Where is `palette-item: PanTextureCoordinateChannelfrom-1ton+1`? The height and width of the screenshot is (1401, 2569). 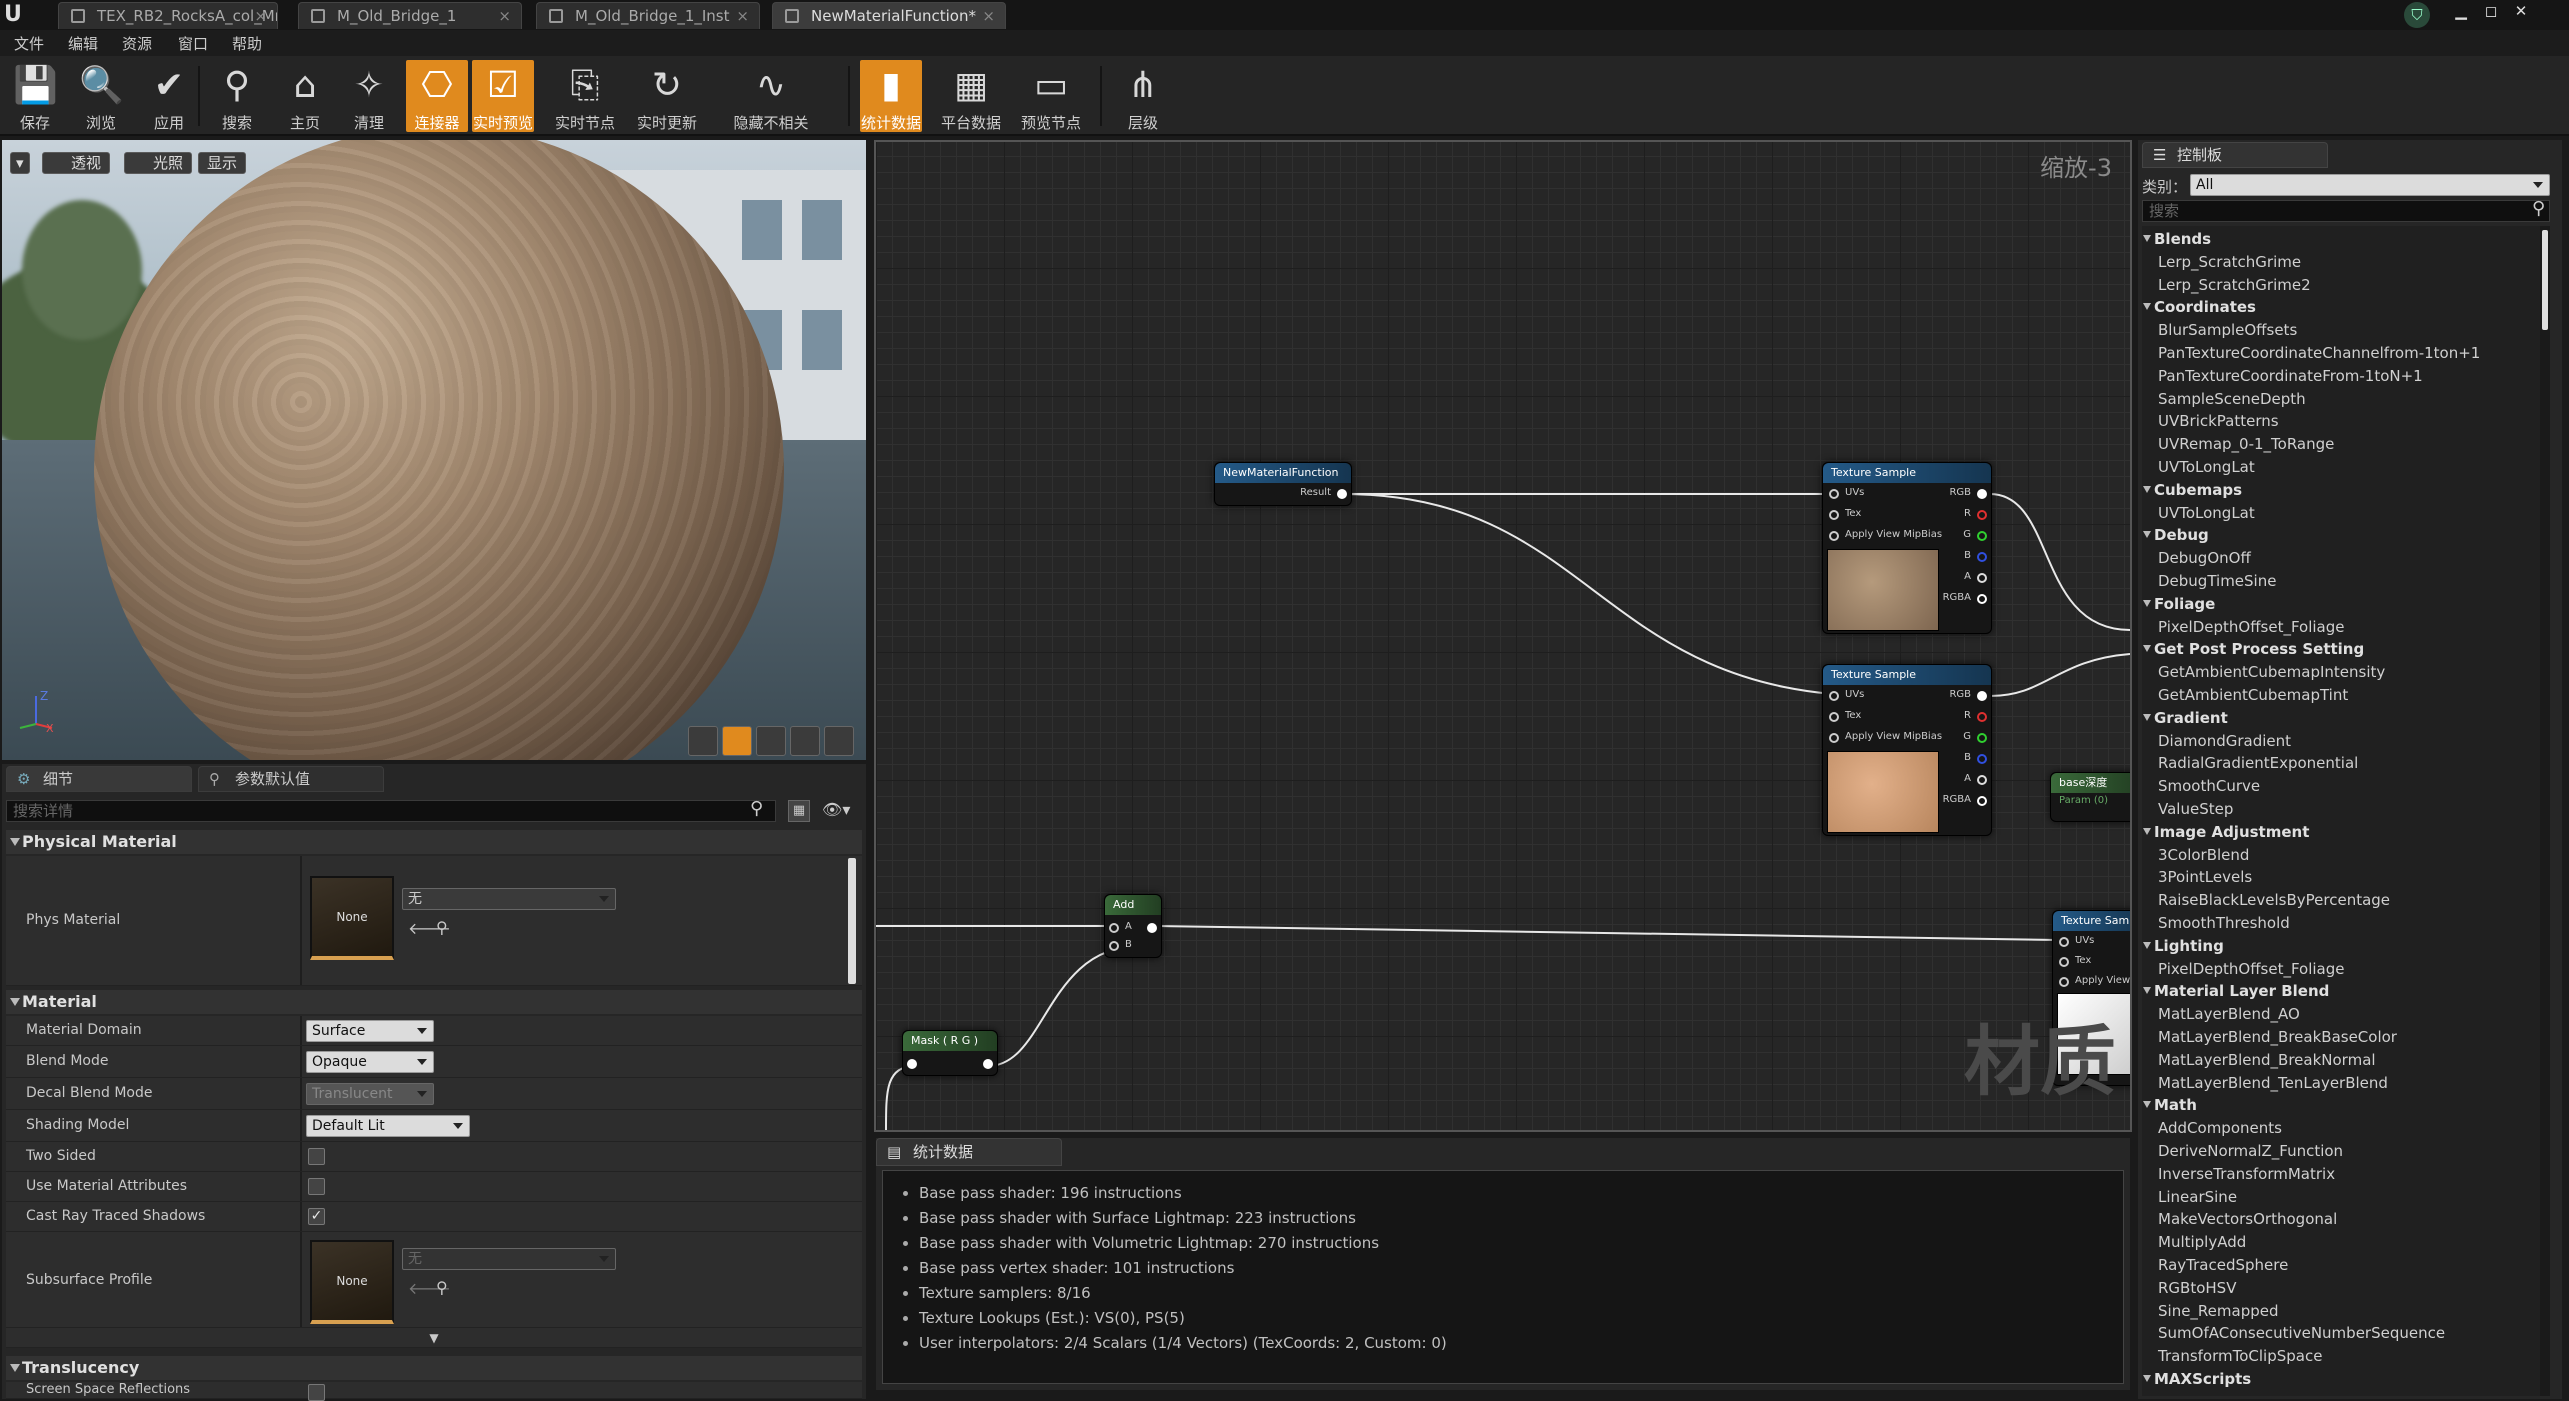 palette-item: PanTextureCoordinateChannelfrom-1ton+1 is located at coordinates (2319, 353).